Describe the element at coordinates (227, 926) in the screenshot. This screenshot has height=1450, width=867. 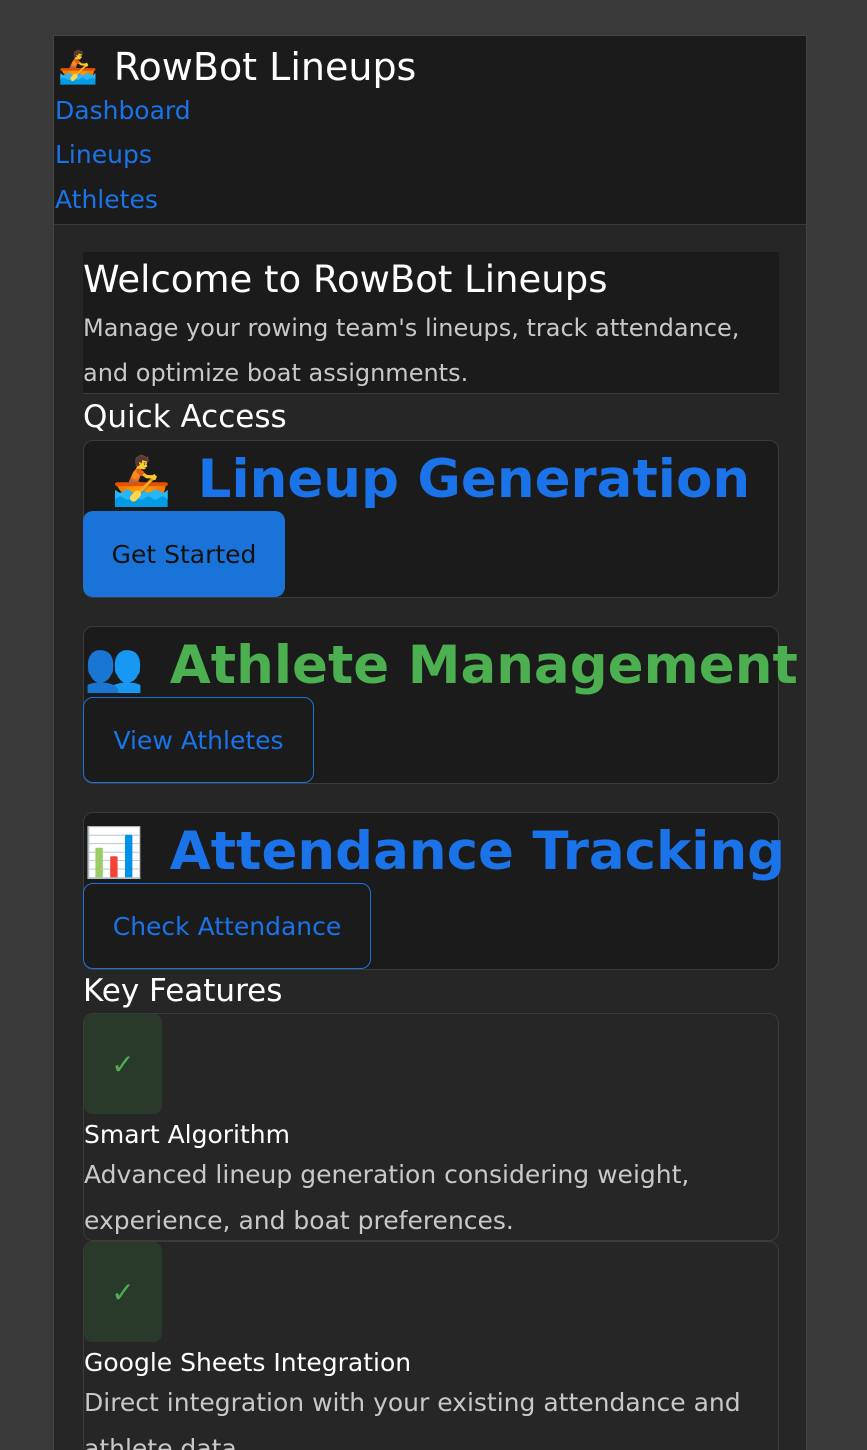
I see `check-attendance-button: Check Attendance` at that location.